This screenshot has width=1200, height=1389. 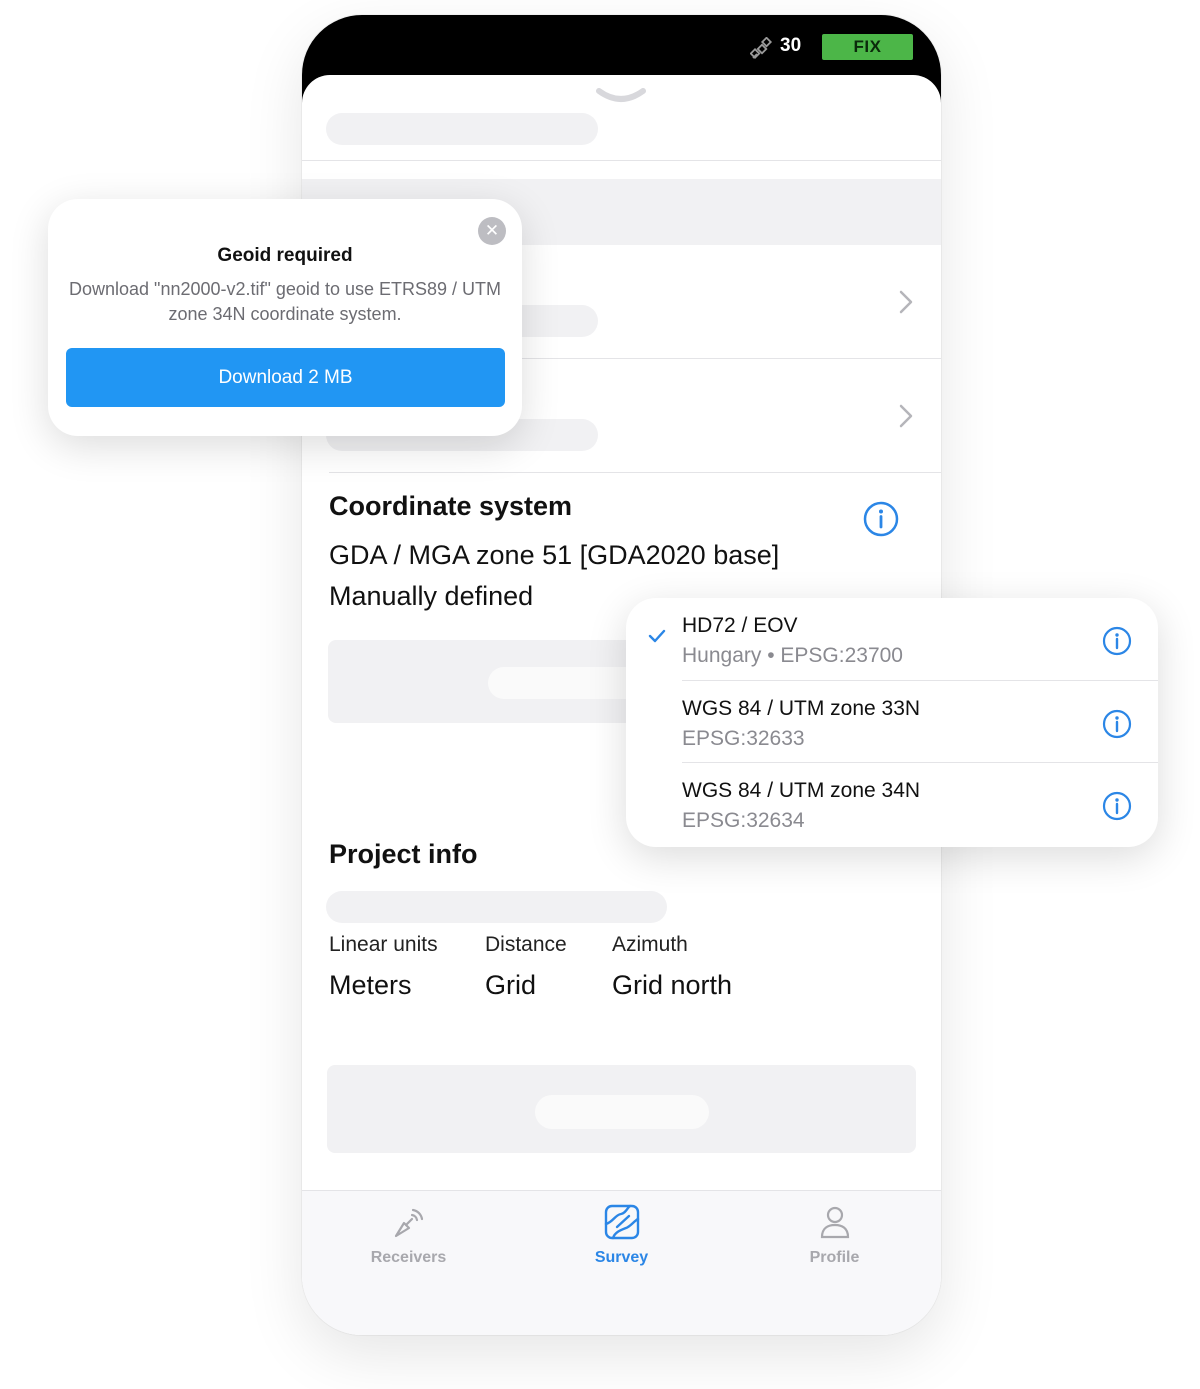 I want to click on download-button: Download 2 MB, so click(x=285, y=377).